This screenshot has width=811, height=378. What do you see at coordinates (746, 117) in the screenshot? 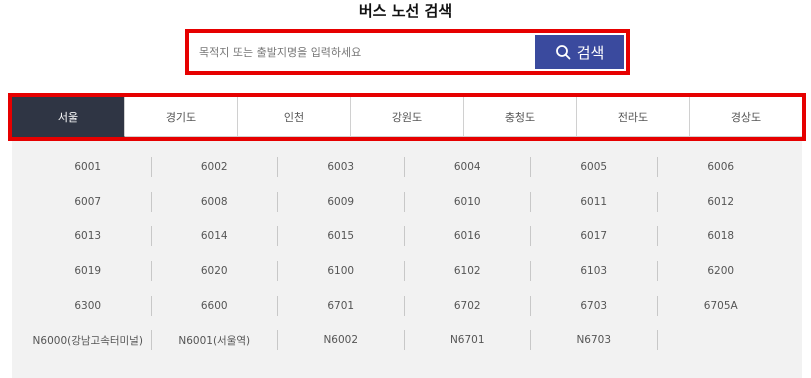
I see `tab-region: 경상도` at bounding box center [746, 117].